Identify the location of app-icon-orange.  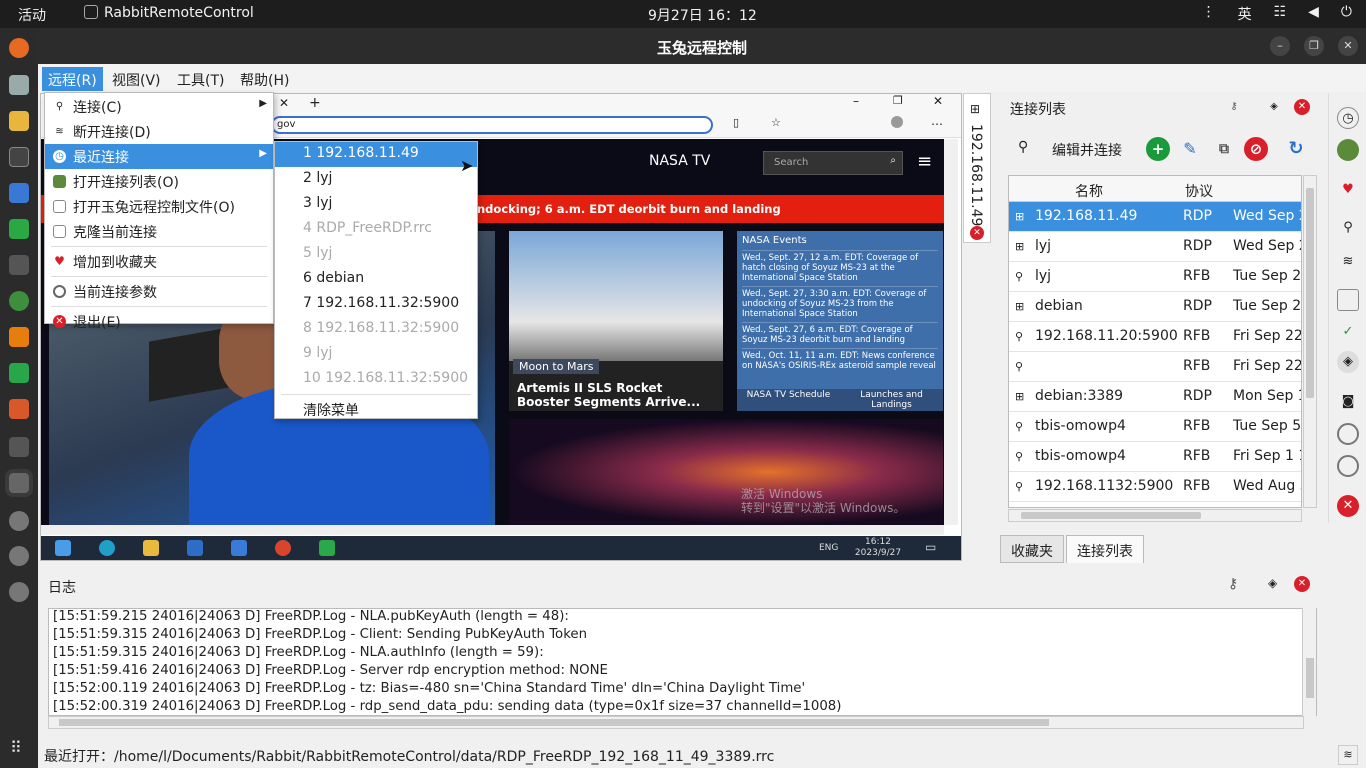
(19, 409).